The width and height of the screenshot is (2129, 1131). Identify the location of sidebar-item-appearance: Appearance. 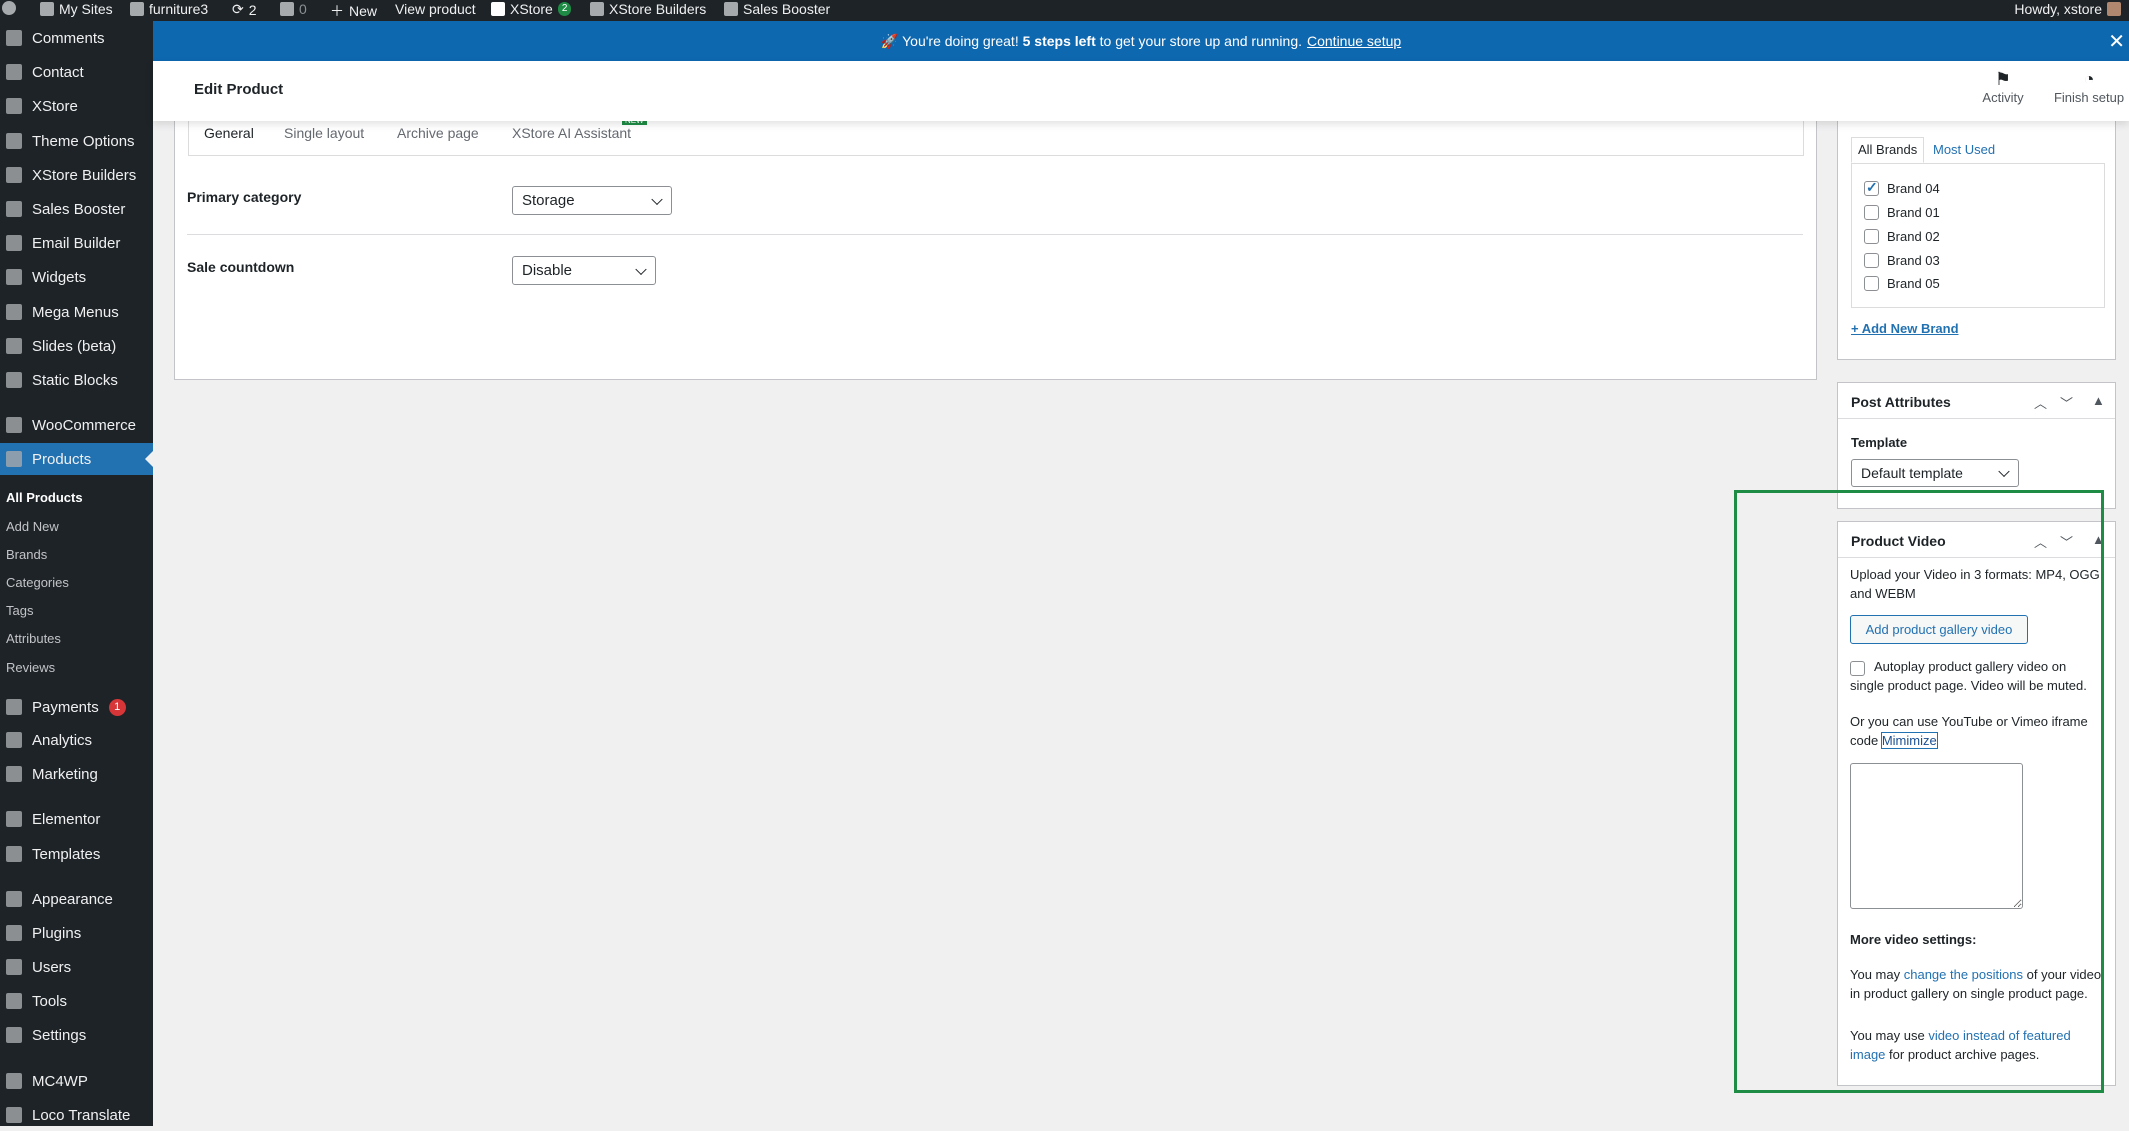
(76, 899).